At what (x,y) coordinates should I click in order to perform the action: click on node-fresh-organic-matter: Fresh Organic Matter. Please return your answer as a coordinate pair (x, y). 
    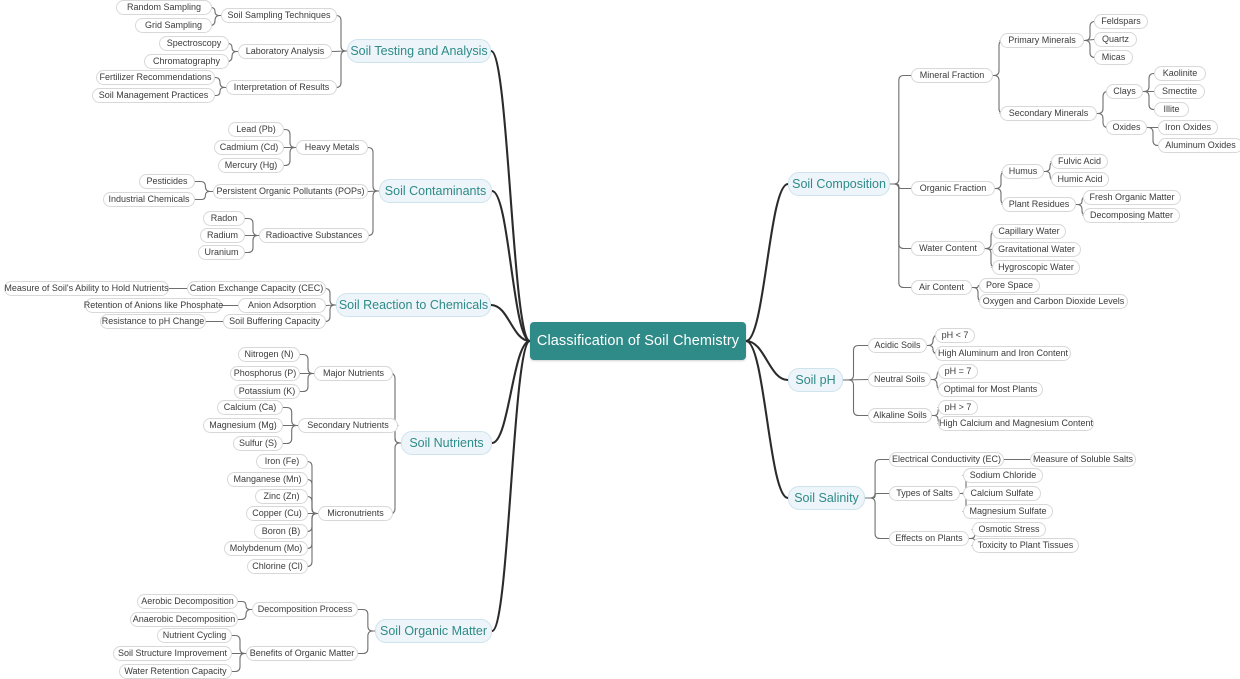
    Looking at the image, I should click on (1132, 197).